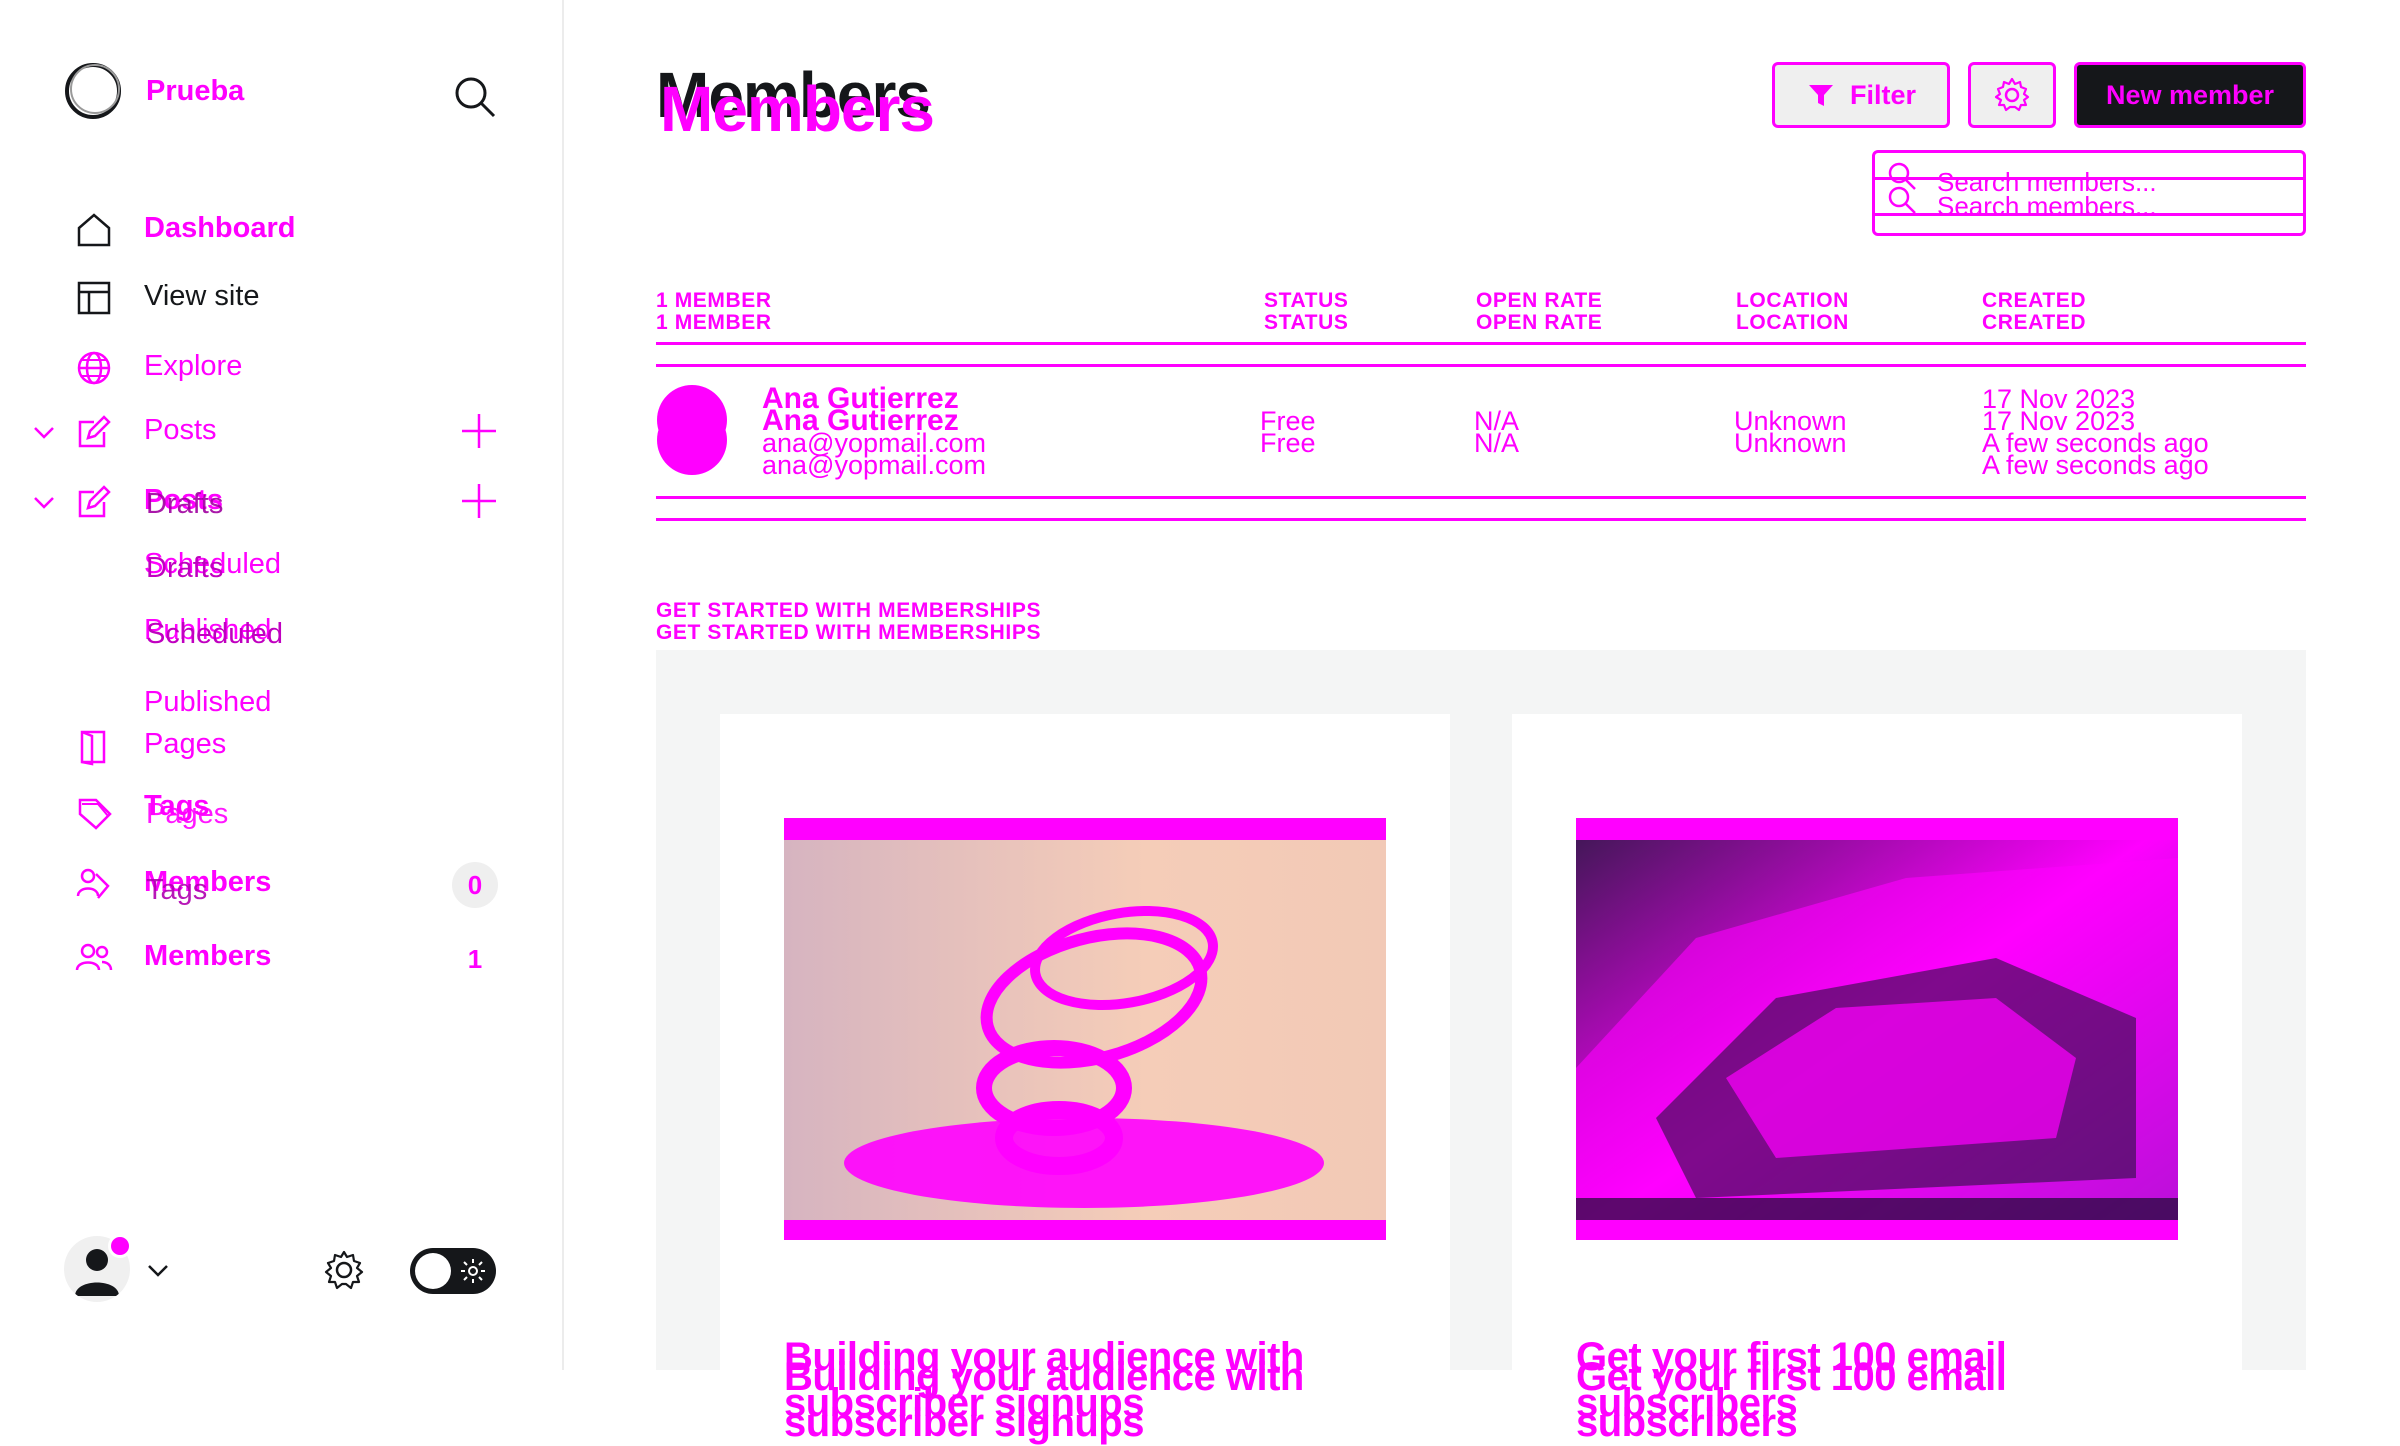 The height and width of the screenshot is (1446, 2400). I want to click on sidebar-item-dashboard: Dashboard, so click(281, 230).